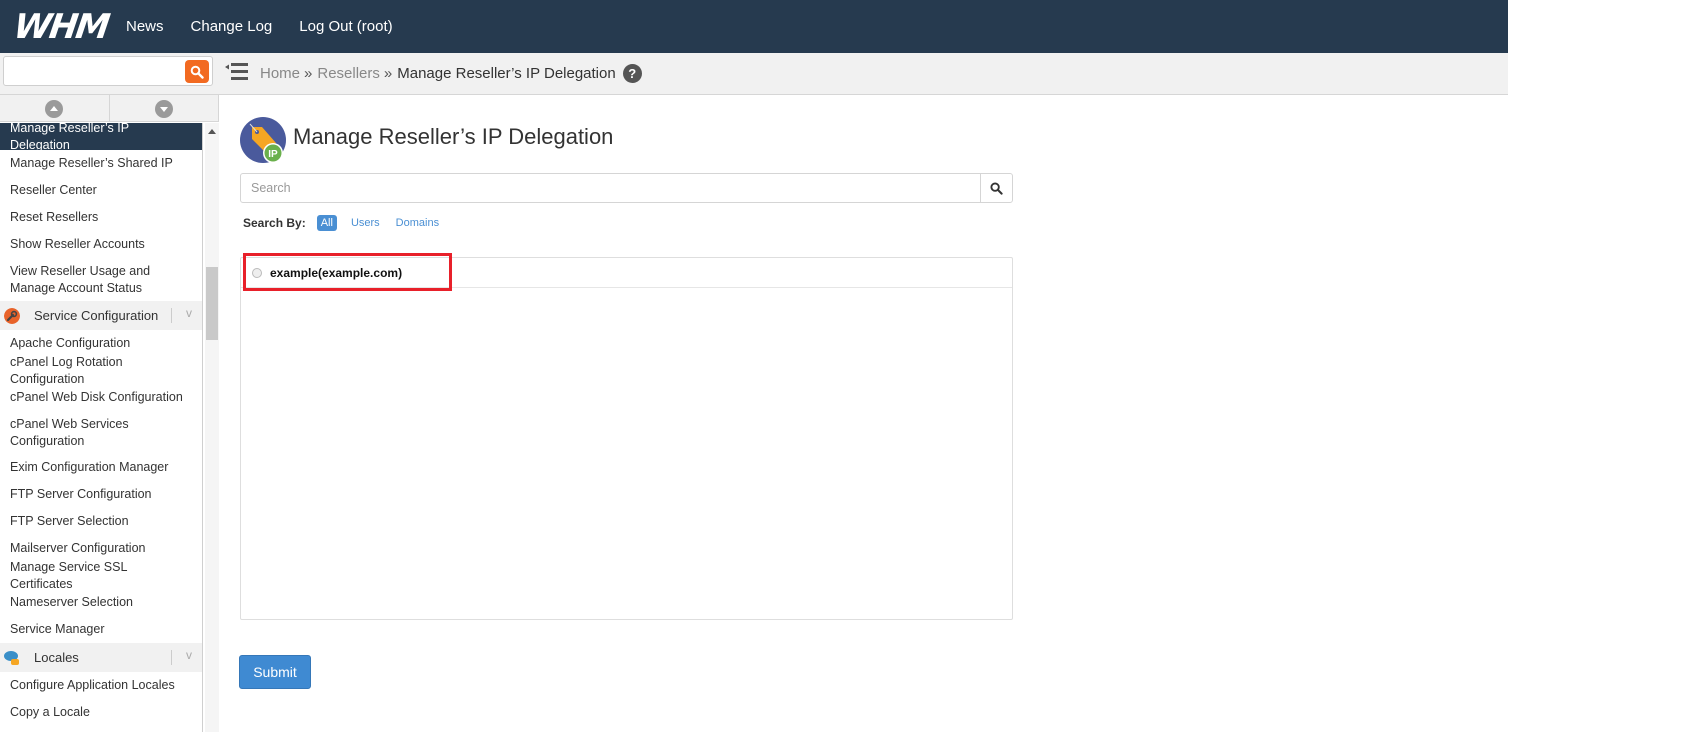 This screenshot has height=732, width=1702. I want to click on sidebar-scroll-arrows, so click(109, 108).